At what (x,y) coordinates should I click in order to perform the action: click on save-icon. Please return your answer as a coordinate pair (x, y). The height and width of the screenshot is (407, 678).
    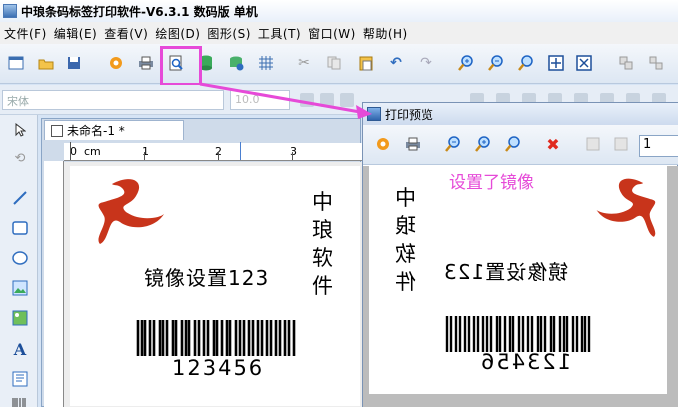
    Looking at the image, I should click on (74, 63).